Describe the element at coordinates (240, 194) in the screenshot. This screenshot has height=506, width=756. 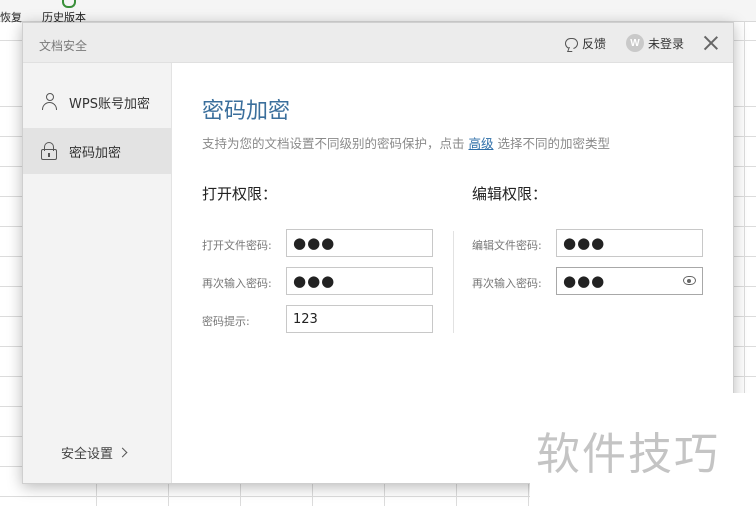
I see `open-permission-heading: 打开权限：` at that location.